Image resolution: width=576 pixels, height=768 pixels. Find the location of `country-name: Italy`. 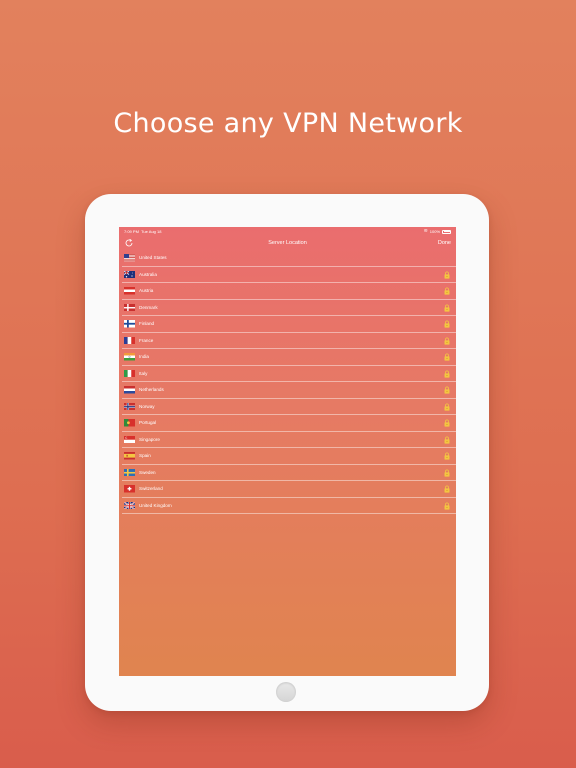

country-name: Italy is located at coordinates (143, 373).